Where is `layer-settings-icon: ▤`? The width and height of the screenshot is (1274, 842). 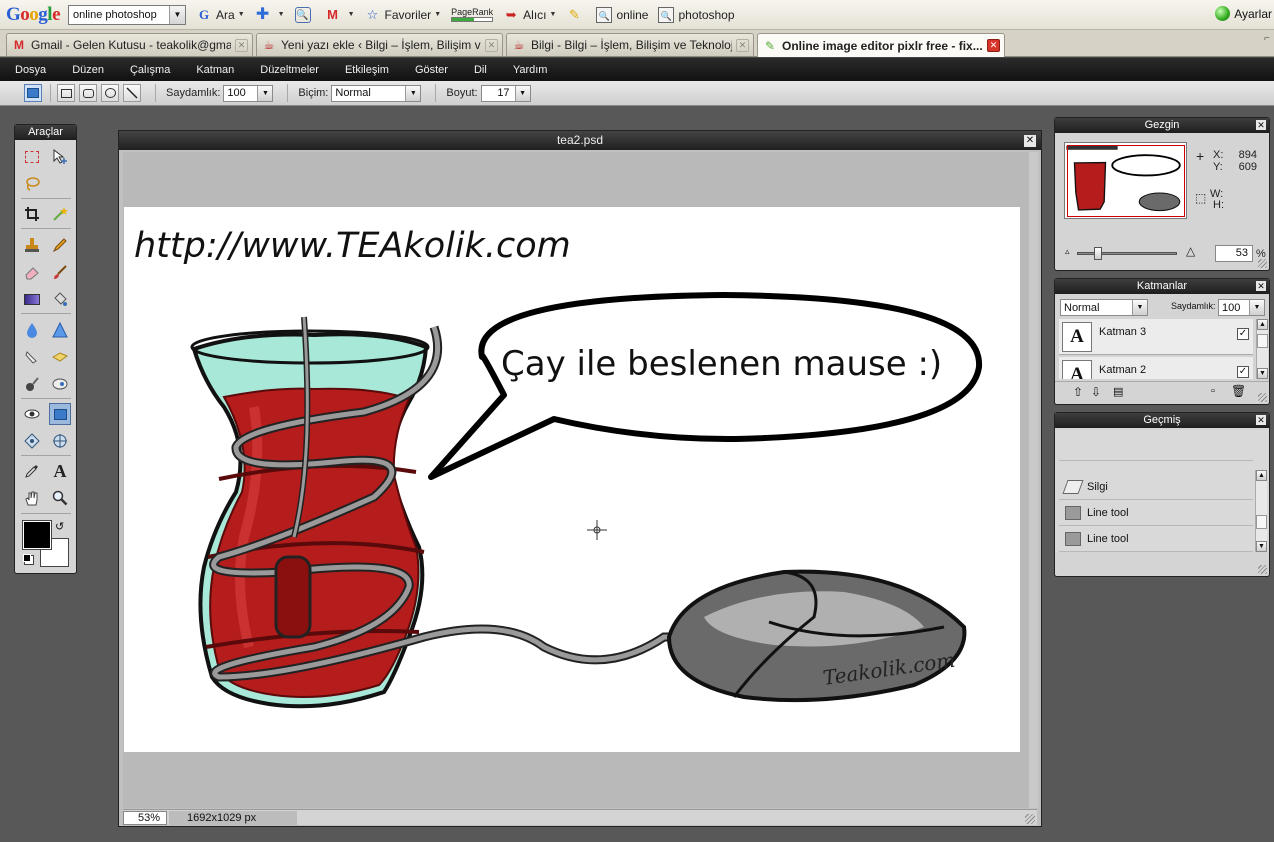 layer-settings-icon: ▤ is located at coordinates (1118, 391).